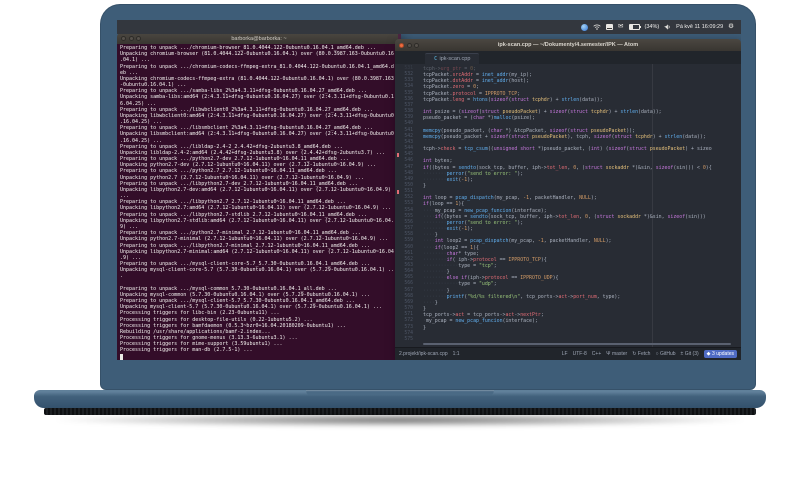  What do you see at coordinates (620, 27) in the screenshot?
I see `mail-icon: ✉` at bounding box center [620, 27].